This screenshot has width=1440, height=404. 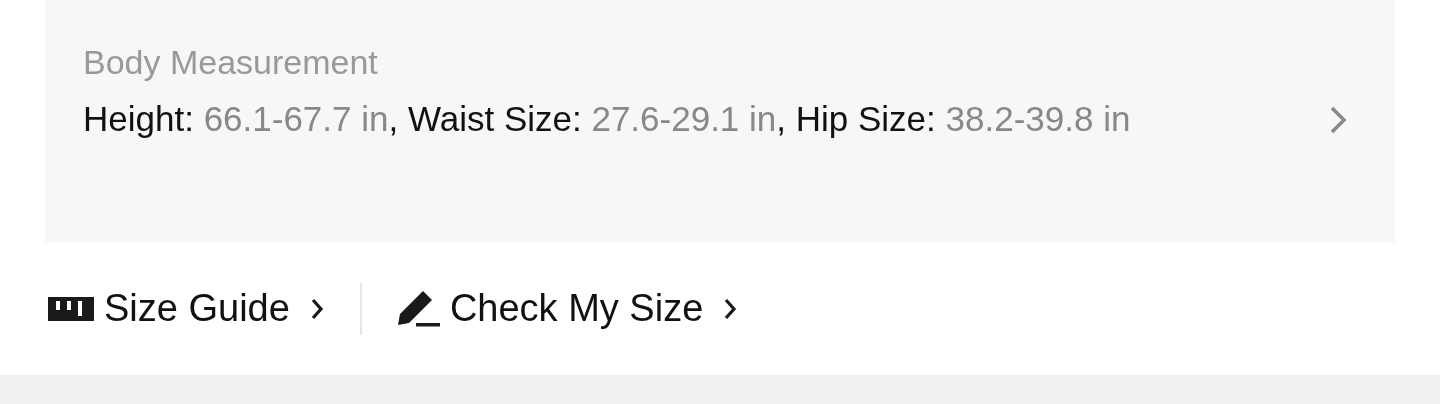 I want to click on section-title: Body Measurement, so click(x=231, y=62).